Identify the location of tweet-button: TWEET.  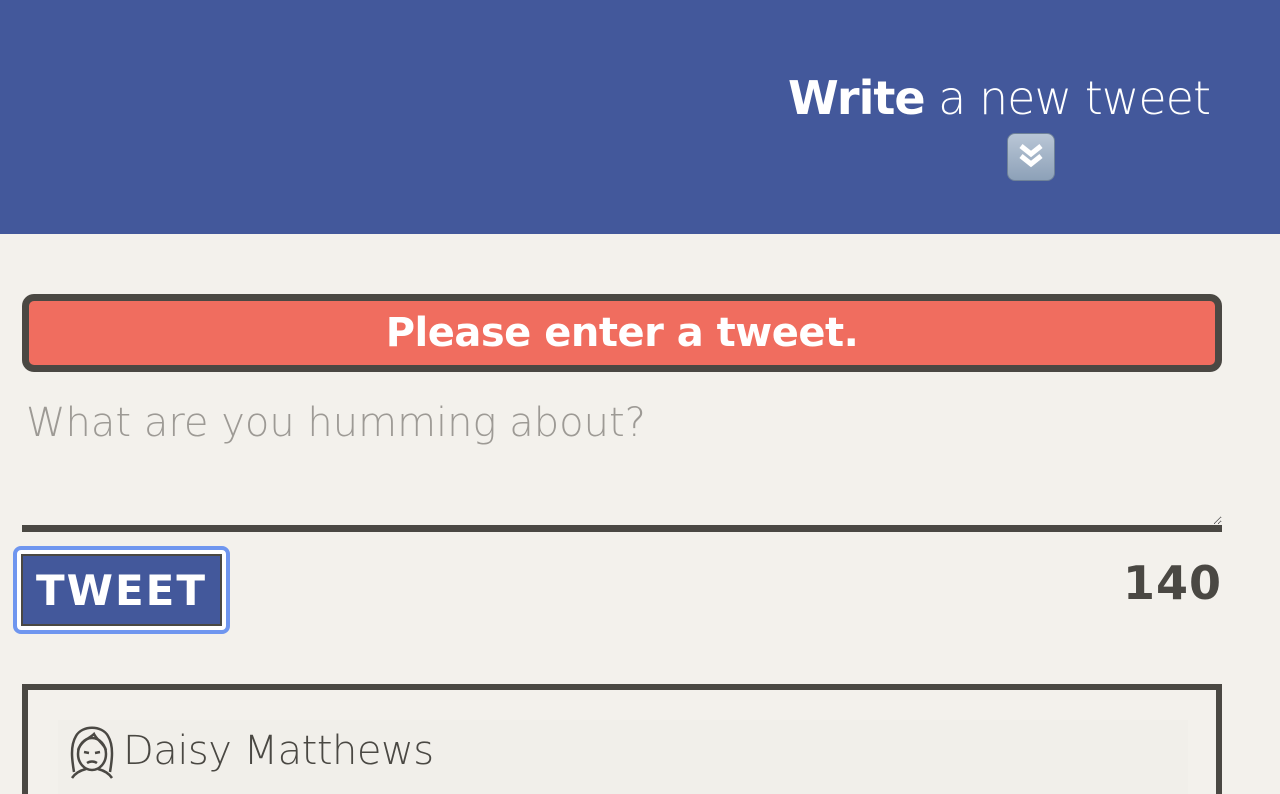
(121, 590).